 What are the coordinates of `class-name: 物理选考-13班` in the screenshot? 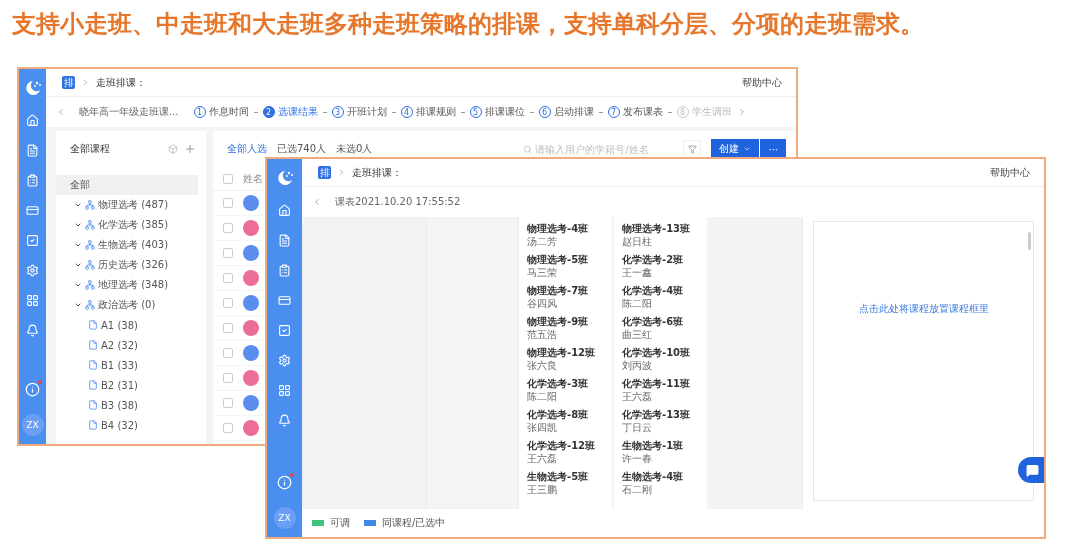 It's located at (664, 229).